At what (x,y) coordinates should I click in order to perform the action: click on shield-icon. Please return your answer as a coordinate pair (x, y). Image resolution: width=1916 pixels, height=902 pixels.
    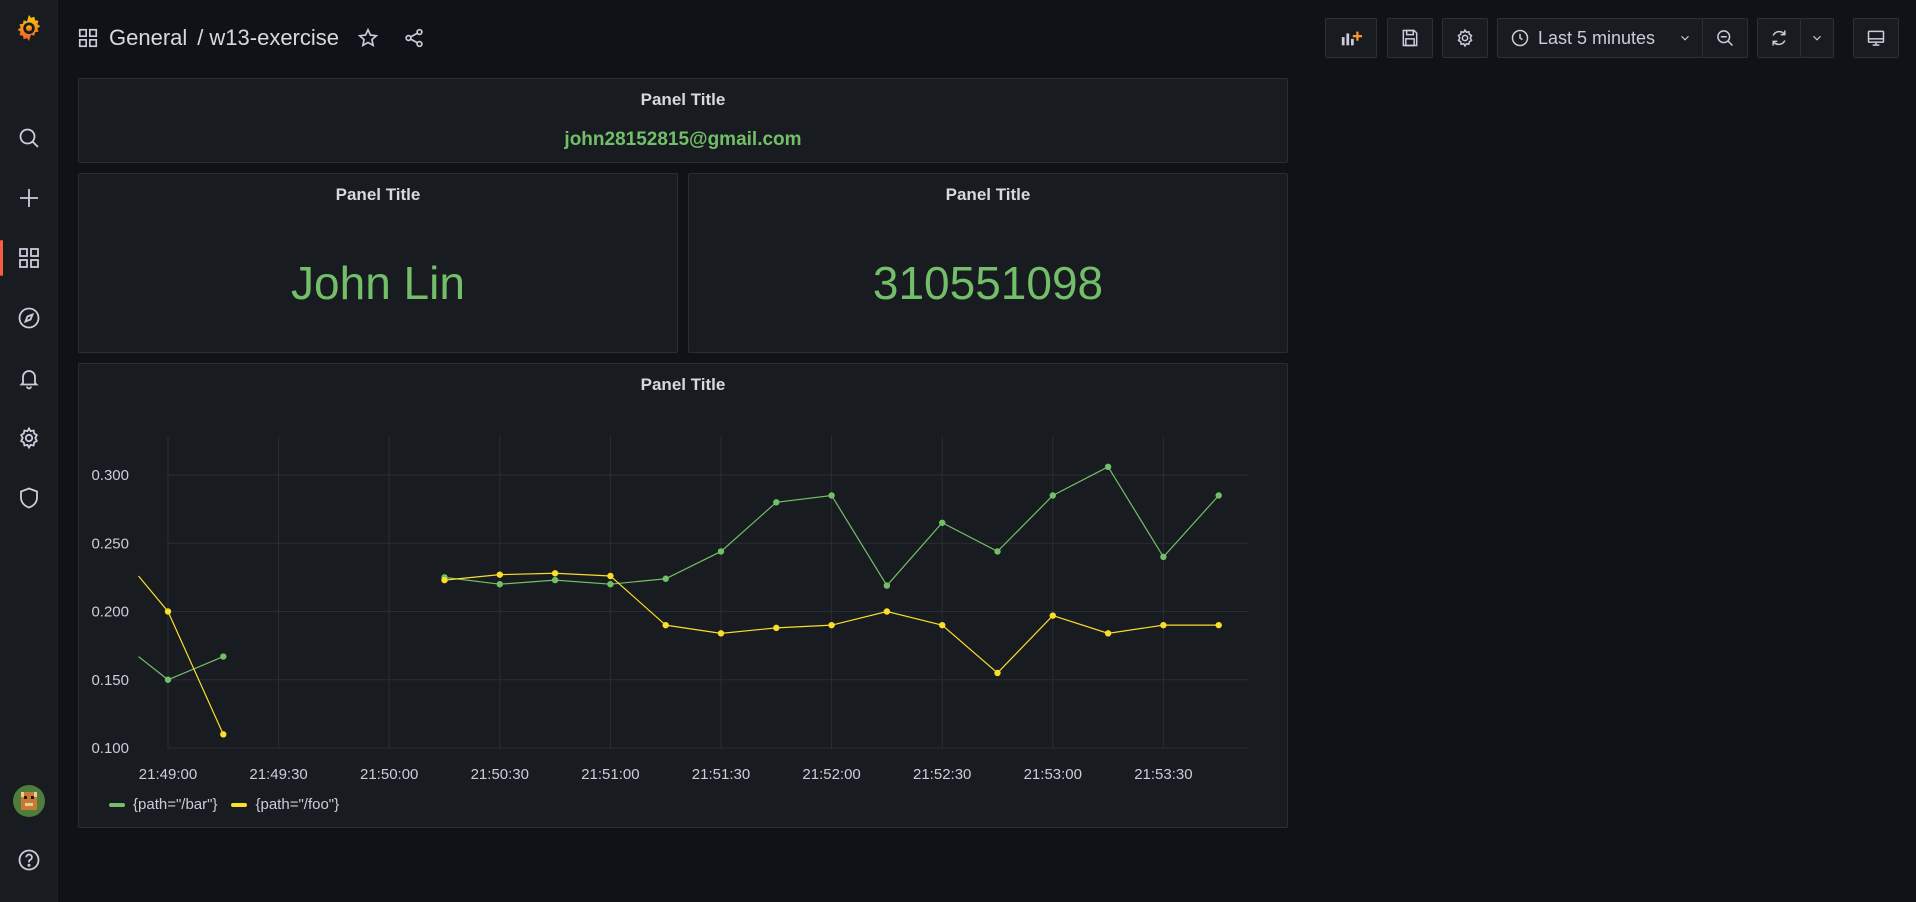
    Looking at the image, I should click on (28, 498).